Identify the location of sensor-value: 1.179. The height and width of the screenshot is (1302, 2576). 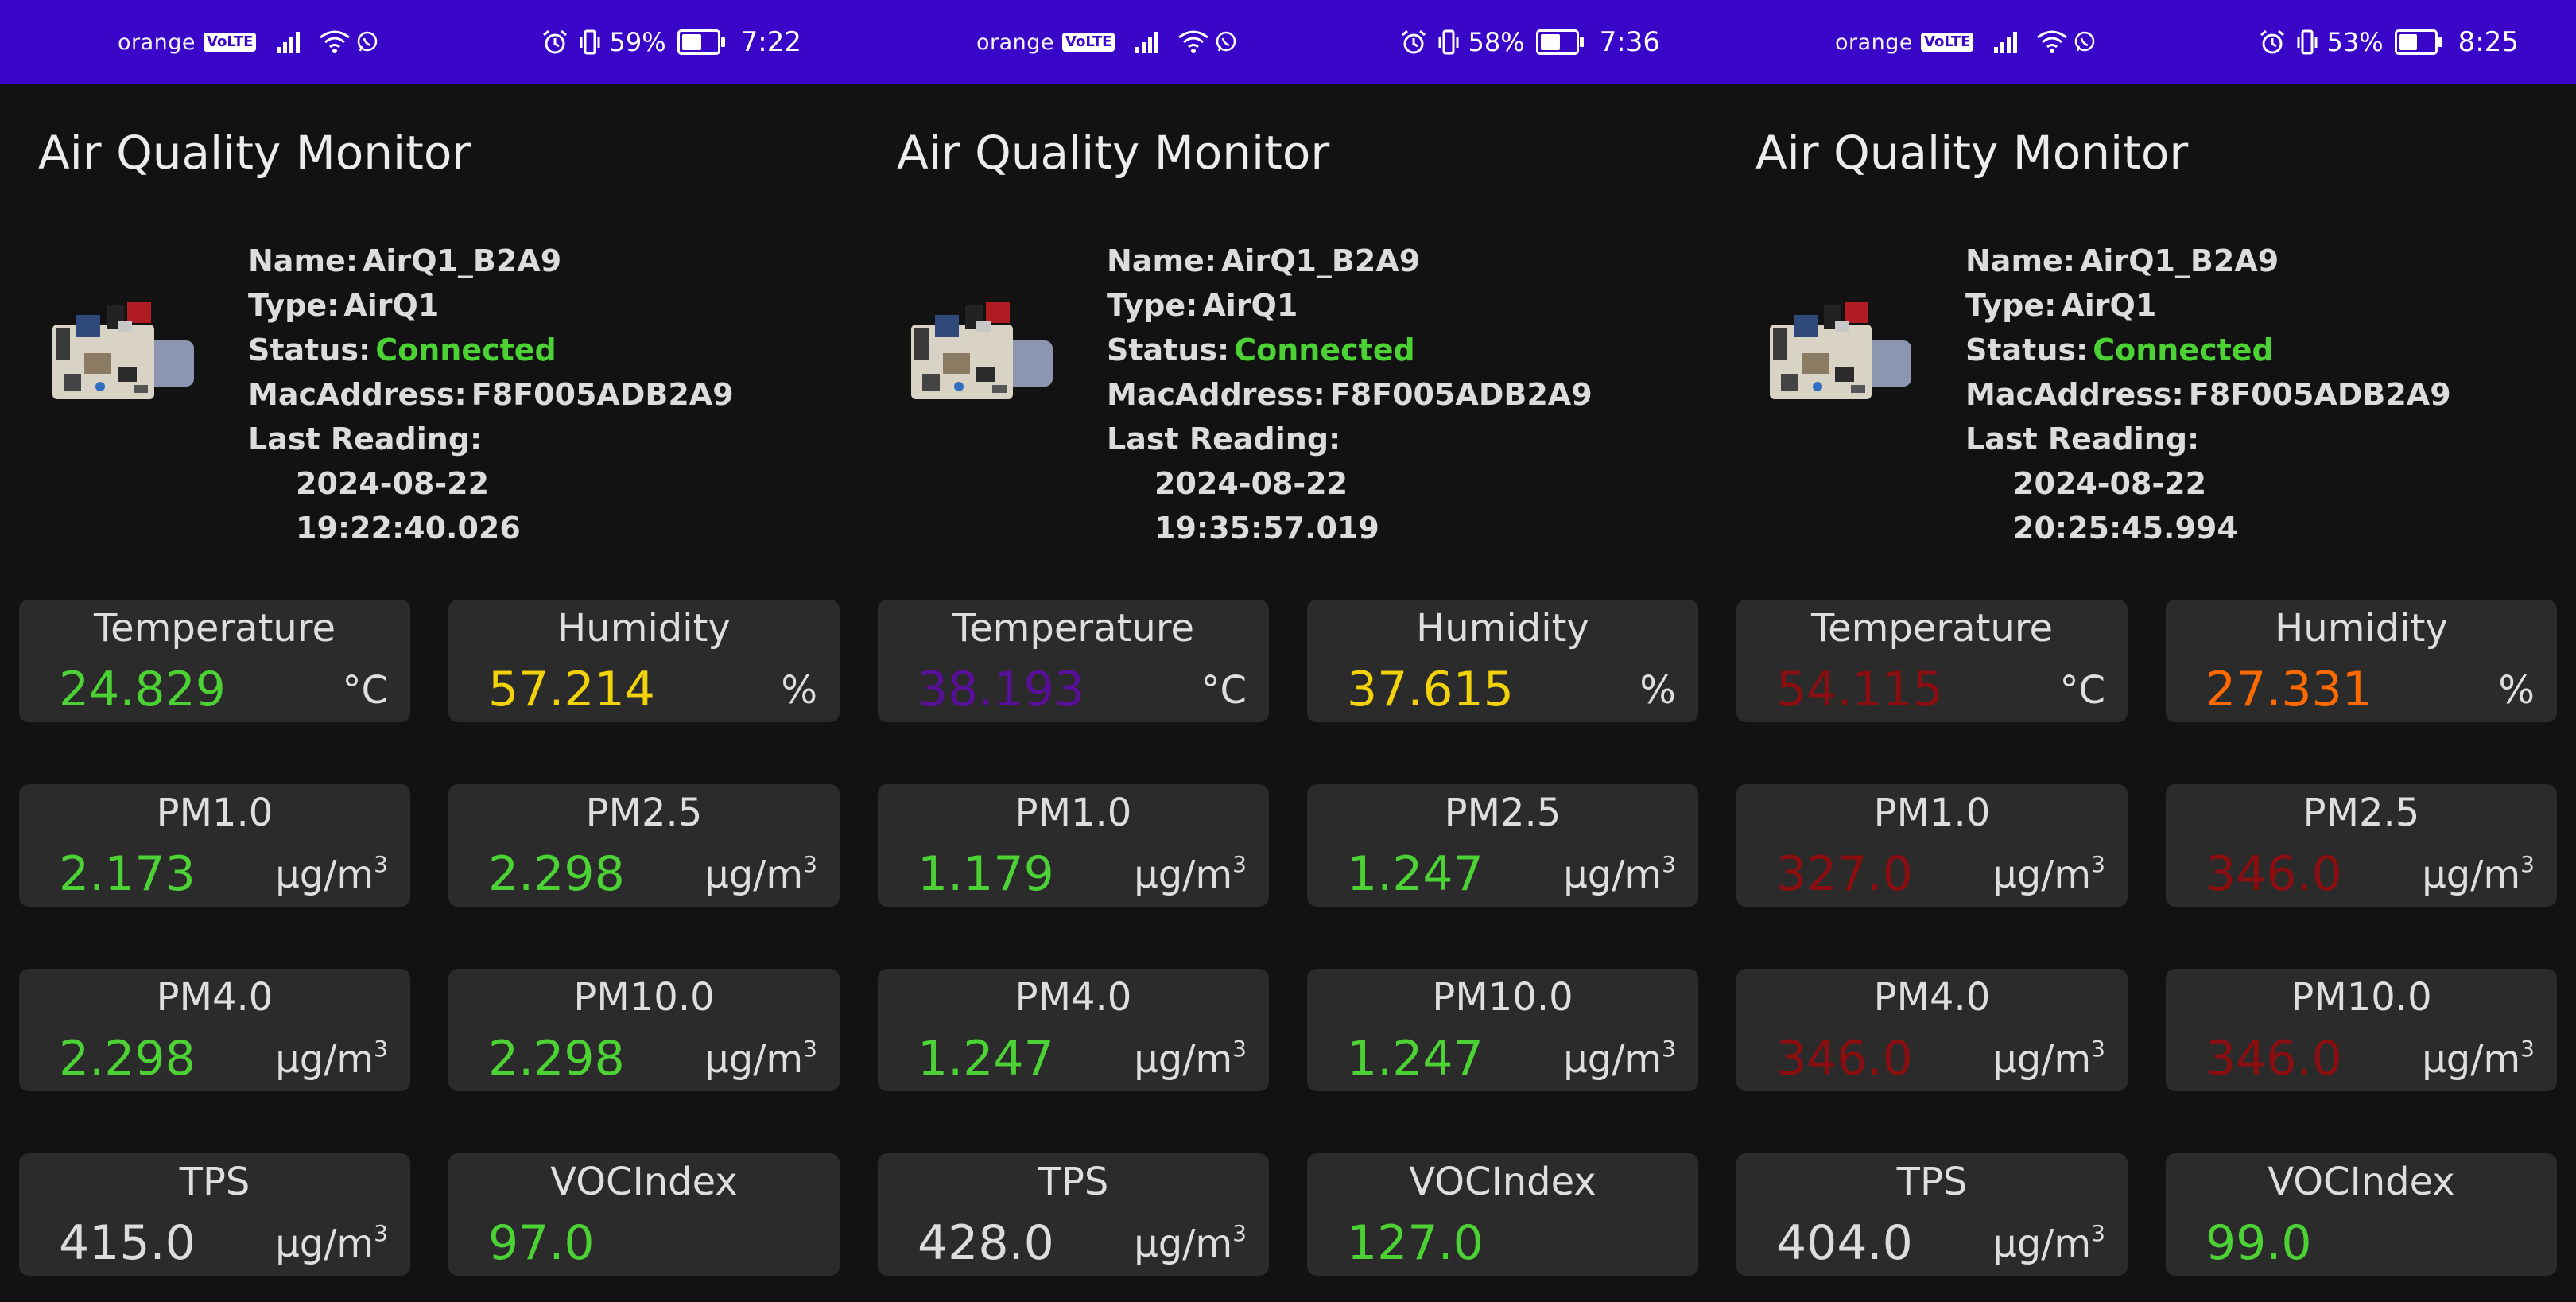
(986, 874).